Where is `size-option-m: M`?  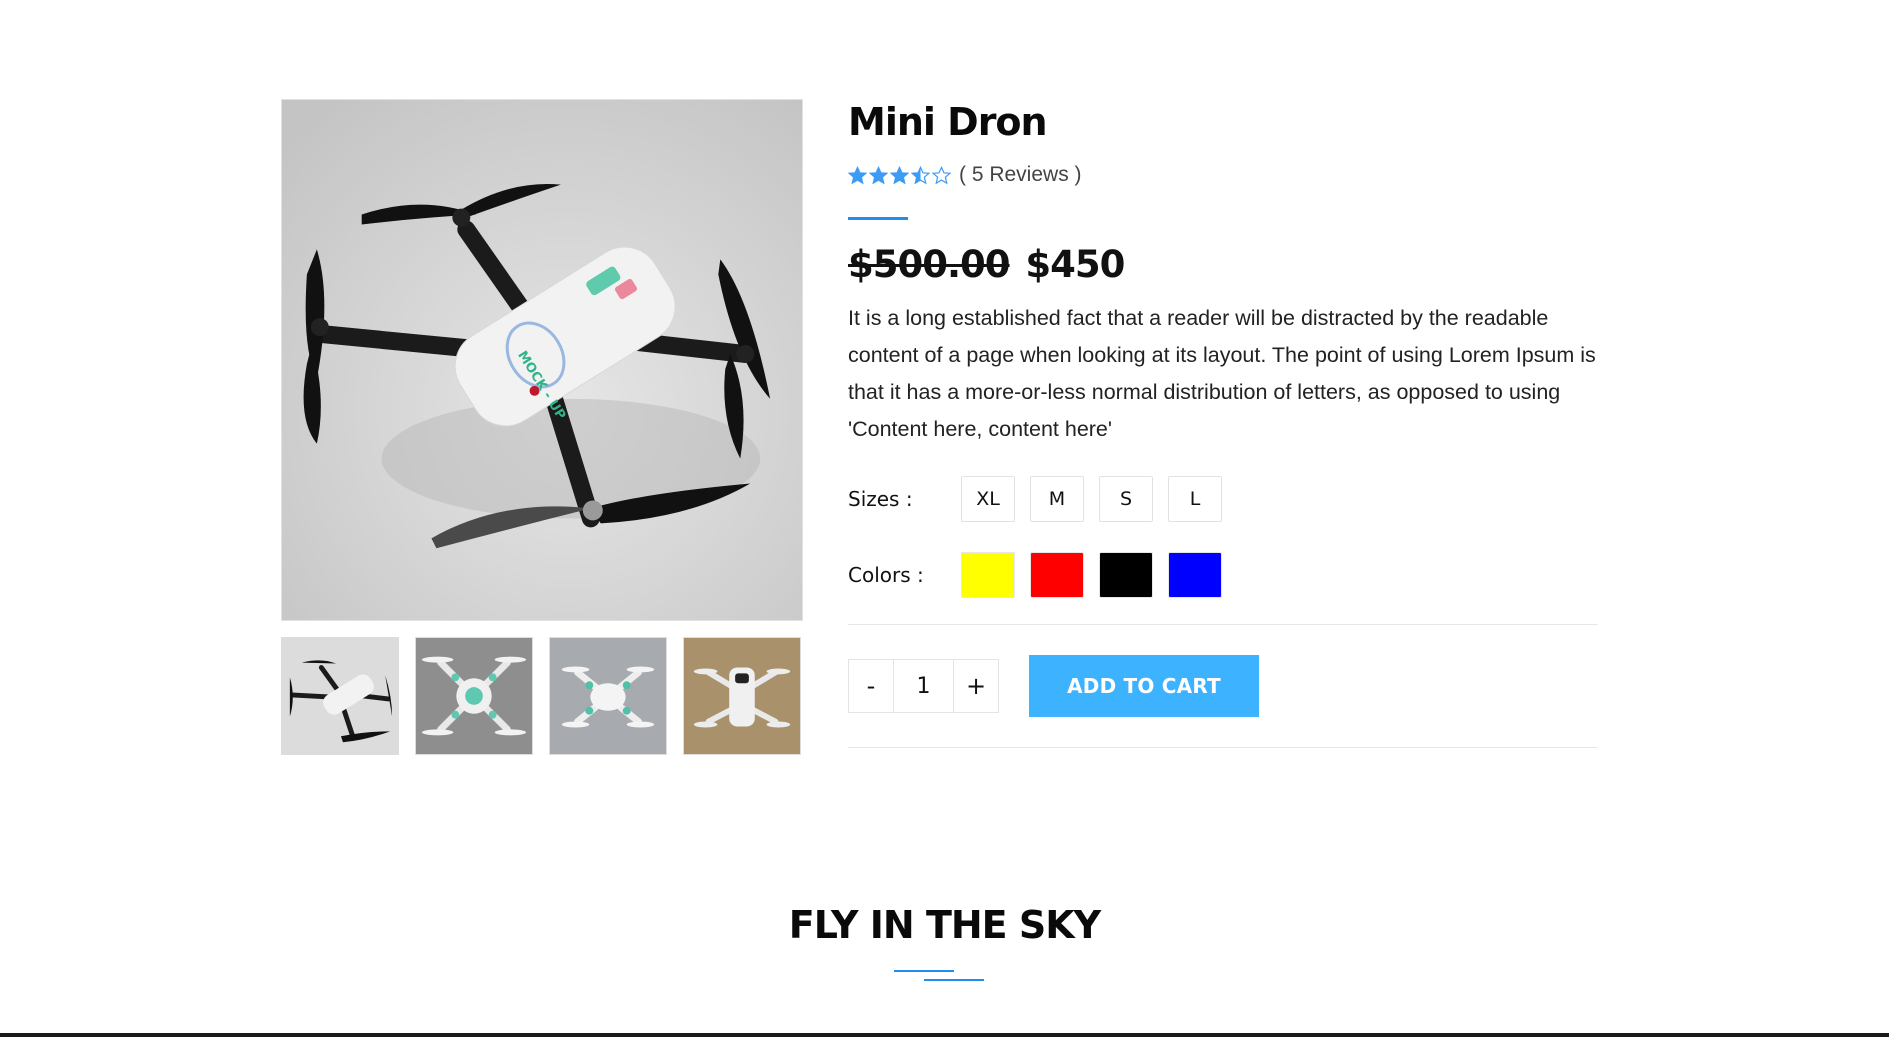
size-option-m: M is located at coordinates (1057, 499).